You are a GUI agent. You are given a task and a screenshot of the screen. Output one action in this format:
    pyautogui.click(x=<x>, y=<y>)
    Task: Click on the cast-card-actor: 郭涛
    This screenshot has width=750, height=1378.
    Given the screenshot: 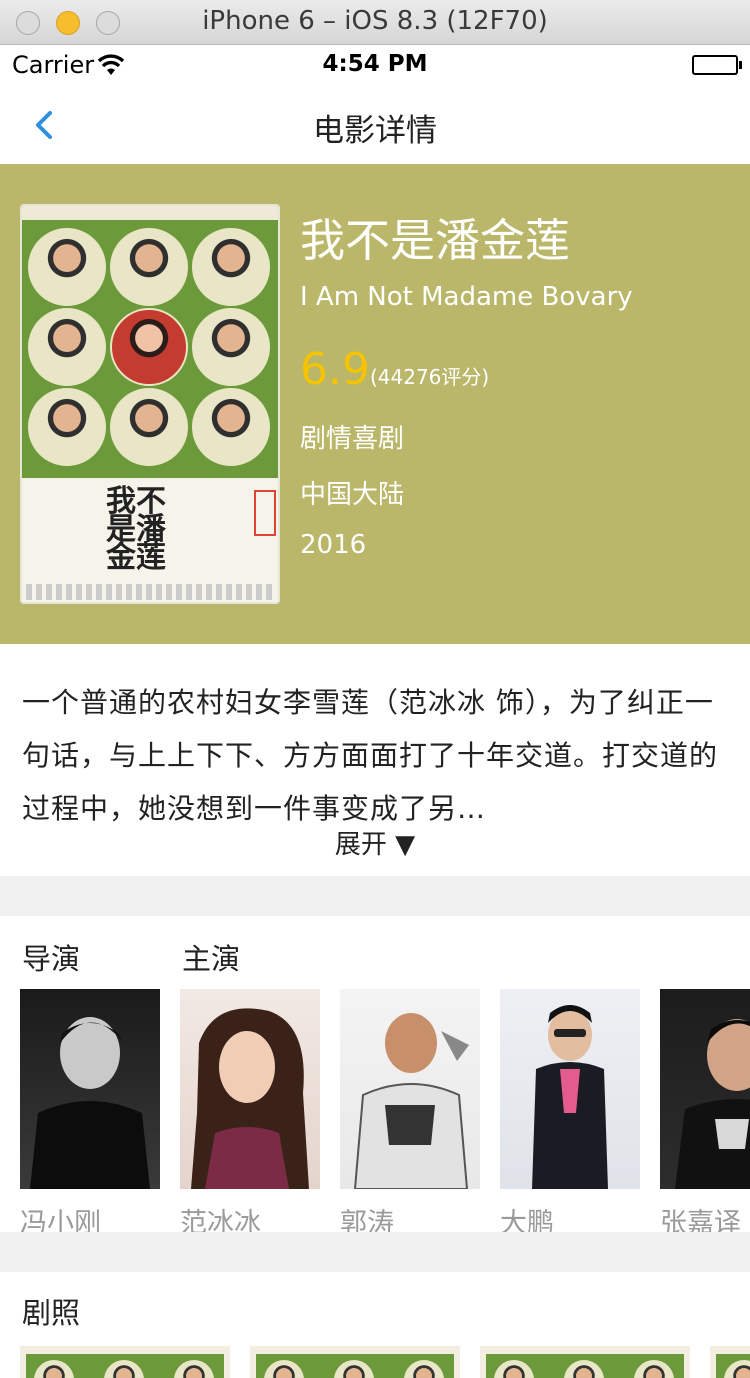 What is the action you would take?
    pyautogui.click(x=410, y=1110)
    